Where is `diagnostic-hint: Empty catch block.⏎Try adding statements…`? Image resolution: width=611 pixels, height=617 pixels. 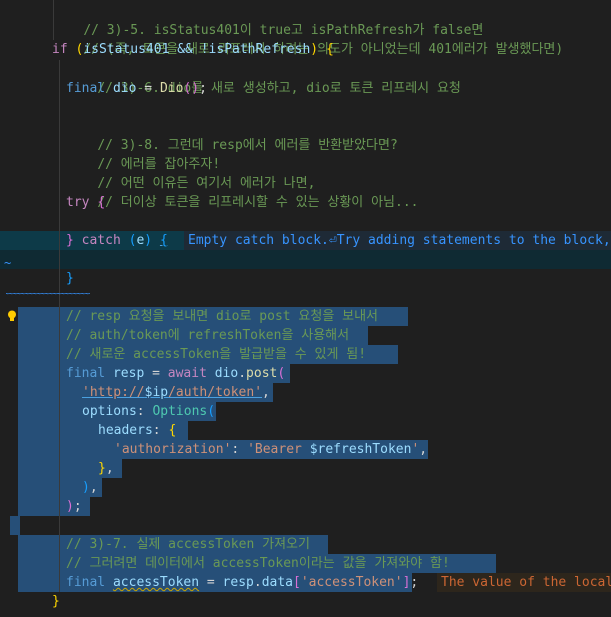
diagnostic-hint: Empty catch block.⏎Try adding statements… is located at coordinates (397, 240).